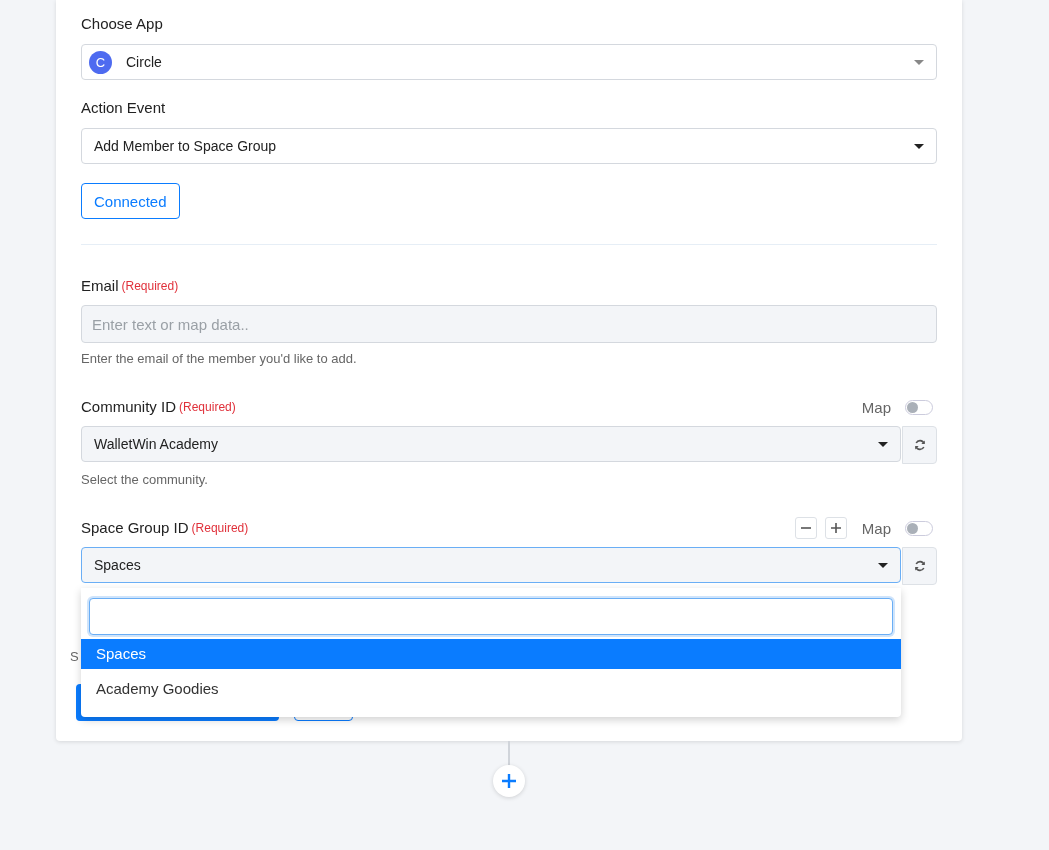 Image resolution: width=1049 pixels, height=850 pixels. What do you see at coordinates (145, 479) in the screenshot?
I see `help-text: Select the community.` at bounding box center [145, 479].